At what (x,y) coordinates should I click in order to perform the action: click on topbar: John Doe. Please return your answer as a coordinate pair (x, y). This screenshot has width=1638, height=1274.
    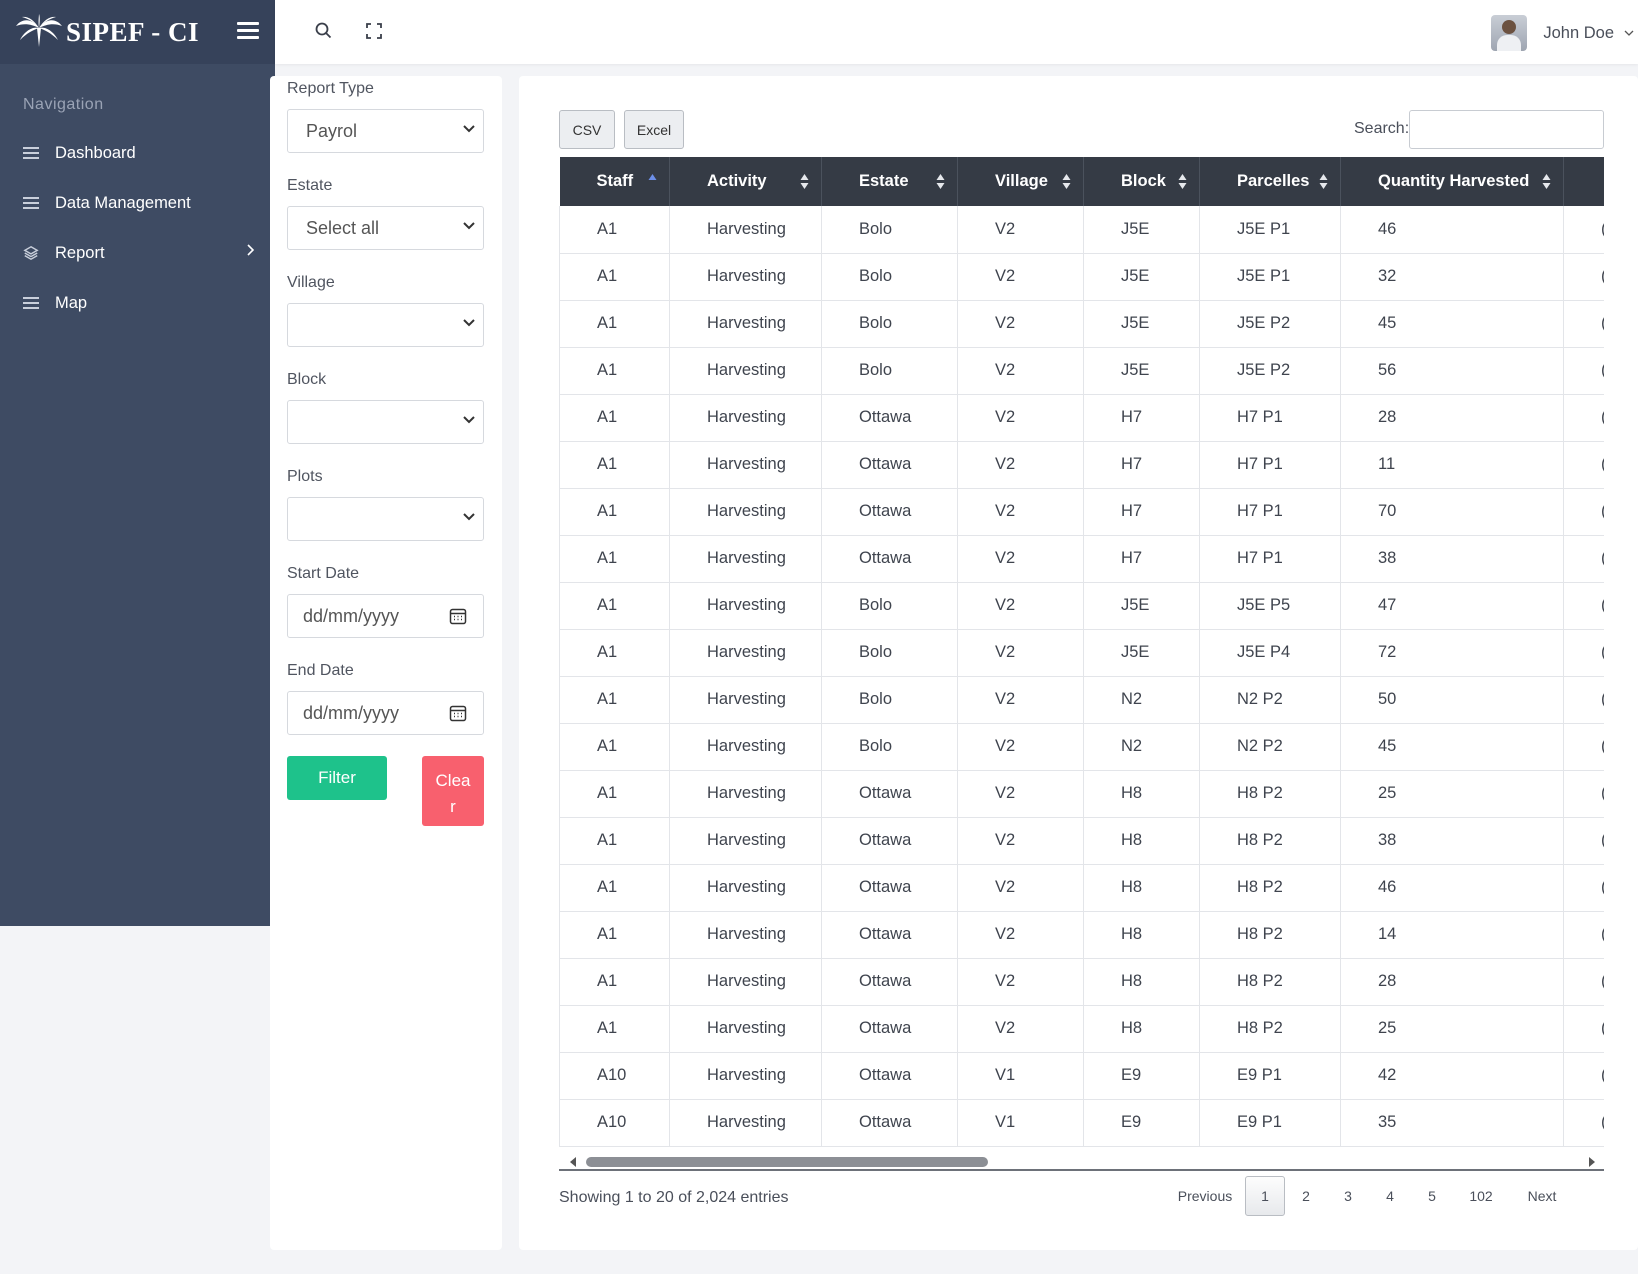
    Looking at the image, I should click on (956, 32).